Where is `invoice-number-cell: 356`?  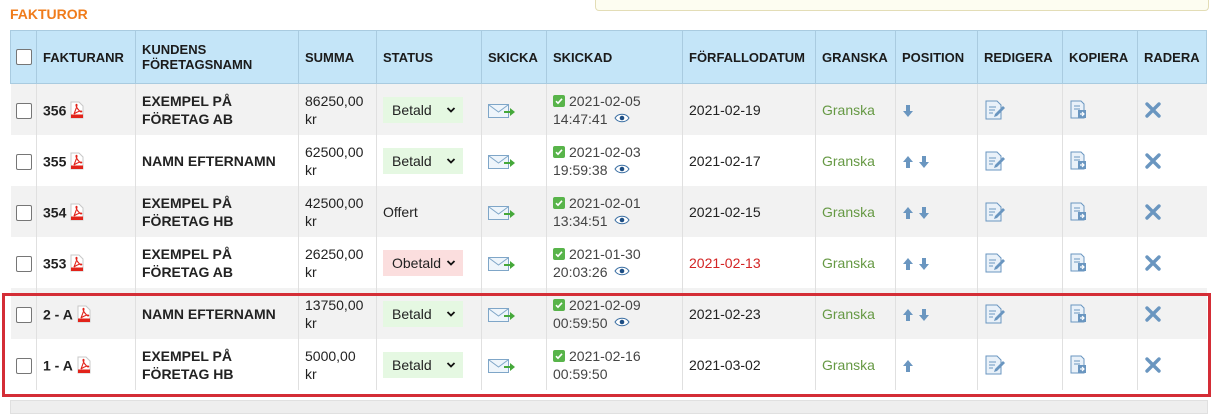
invoice-number-cell: 356 is located at coordinates (86, 109).